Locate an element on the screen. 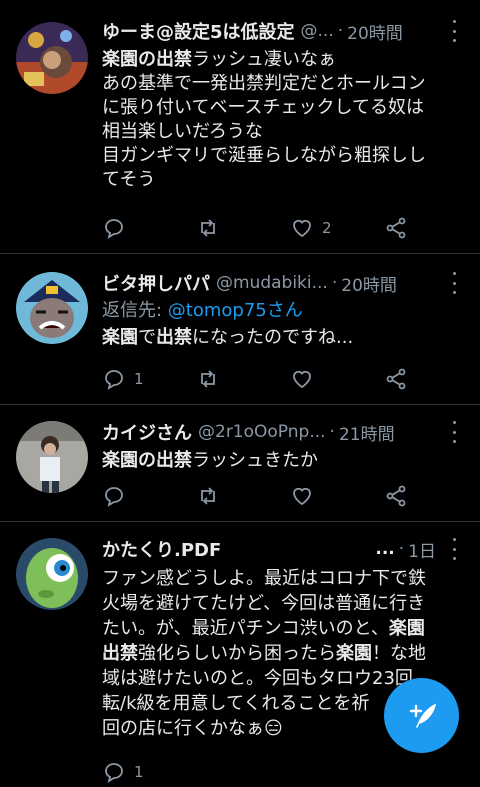 The width and height of the screenshot is (480, 787). like-count: 2 is located at coordinates (327, 228).